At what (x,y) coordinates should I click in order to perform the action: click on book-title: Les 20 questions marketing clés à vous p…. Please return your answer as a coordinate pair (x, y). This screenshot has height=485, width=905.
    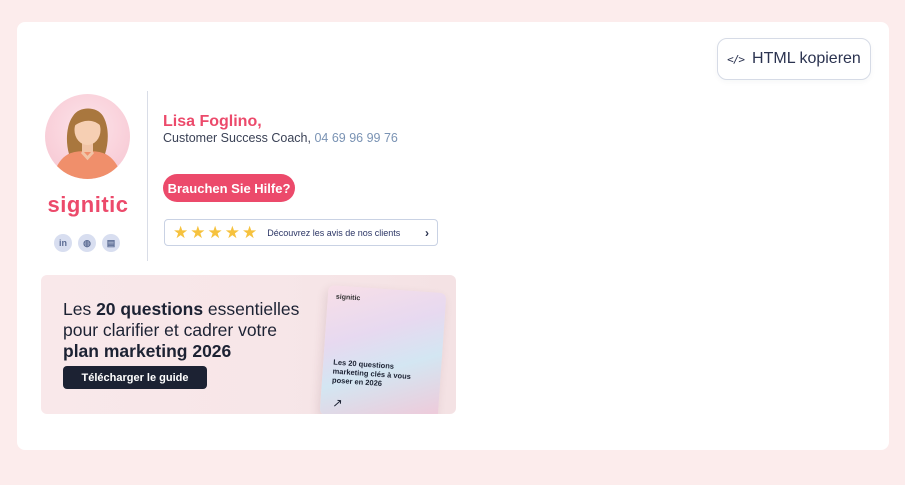
    Looking at the image, I should click on (371, 372).